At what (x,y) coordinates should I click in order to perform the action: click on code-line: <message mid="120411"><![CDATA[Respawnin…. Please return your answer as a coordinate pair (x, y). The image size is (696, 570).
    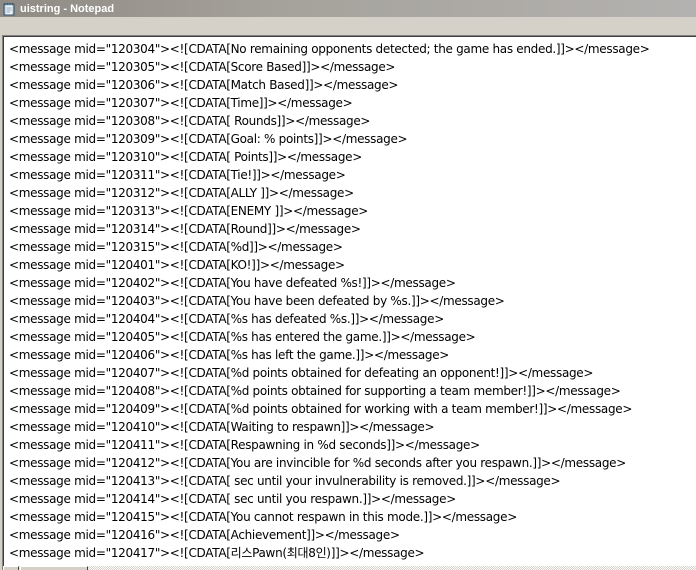
    Looking at the image, I should click on (244, 445).